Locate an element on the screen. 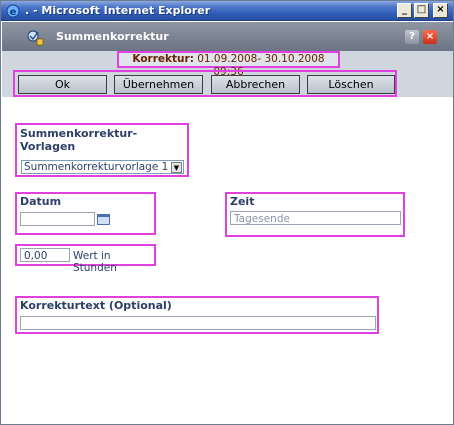 This screenshot has width=454, height=425. window-close-button: × is located at coordinates (440, 10).